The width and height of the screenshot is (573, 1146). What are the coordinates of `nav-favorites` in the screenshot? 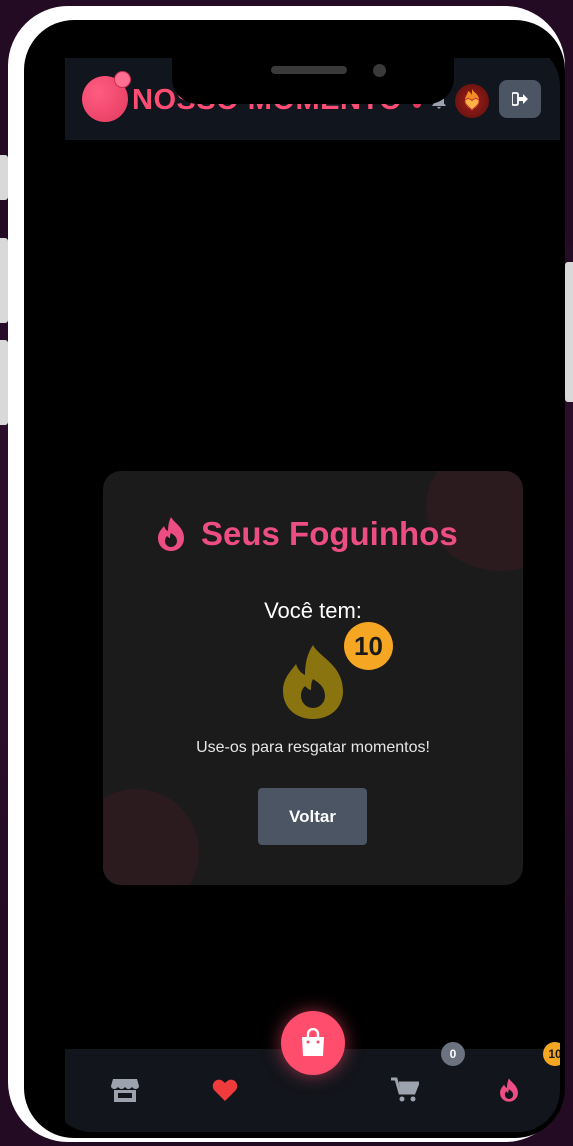 It's located at (225, 1090).